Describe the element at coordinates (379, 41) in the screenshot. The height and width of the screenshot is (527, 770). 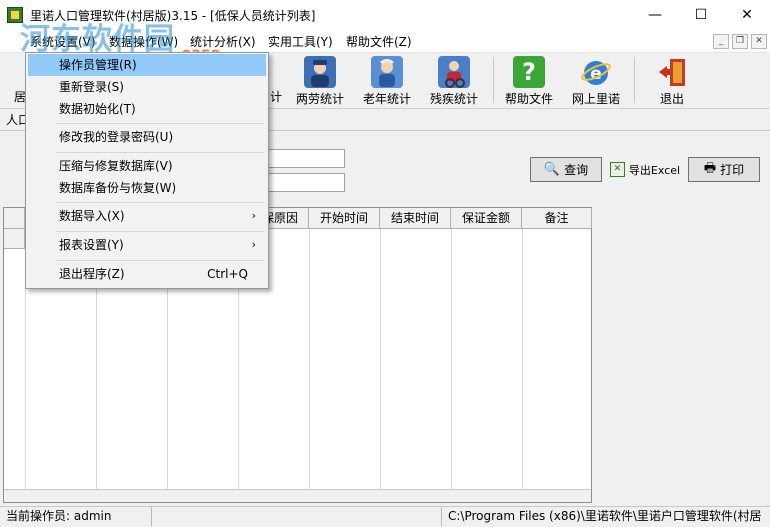
I see `menu-help: 帮助文件(Z)` at that location.